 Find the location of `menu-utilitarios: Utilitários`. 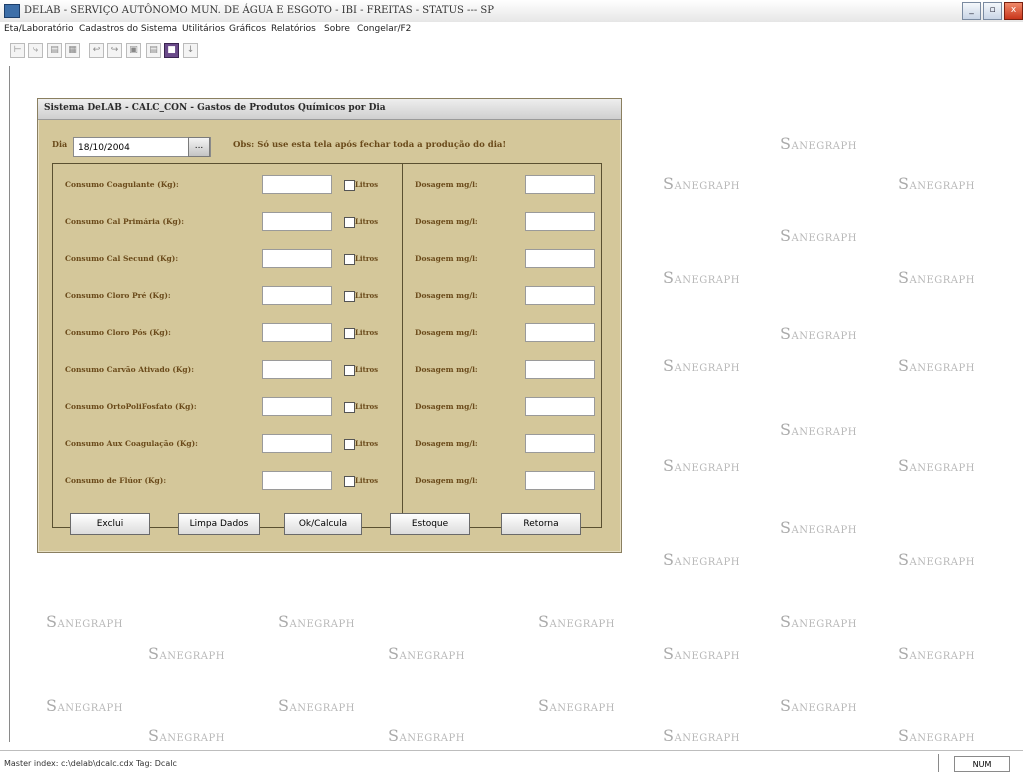

menu-utilitarios: Utilitários is located at coordinates (203, 29).